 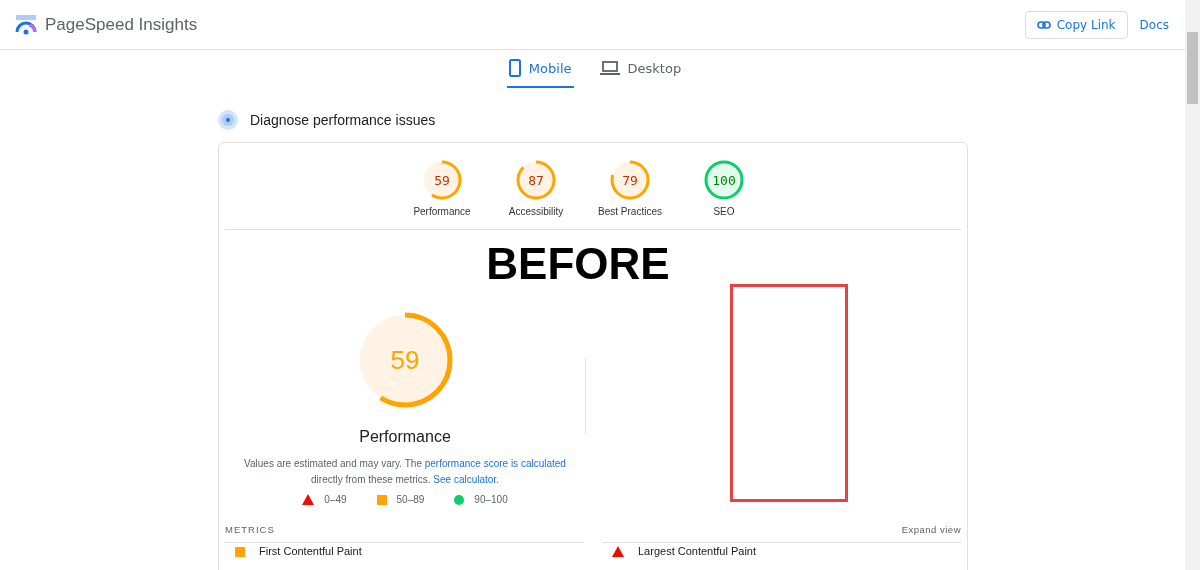 I want to click on score-value: 100, so click(x=724, y=180).